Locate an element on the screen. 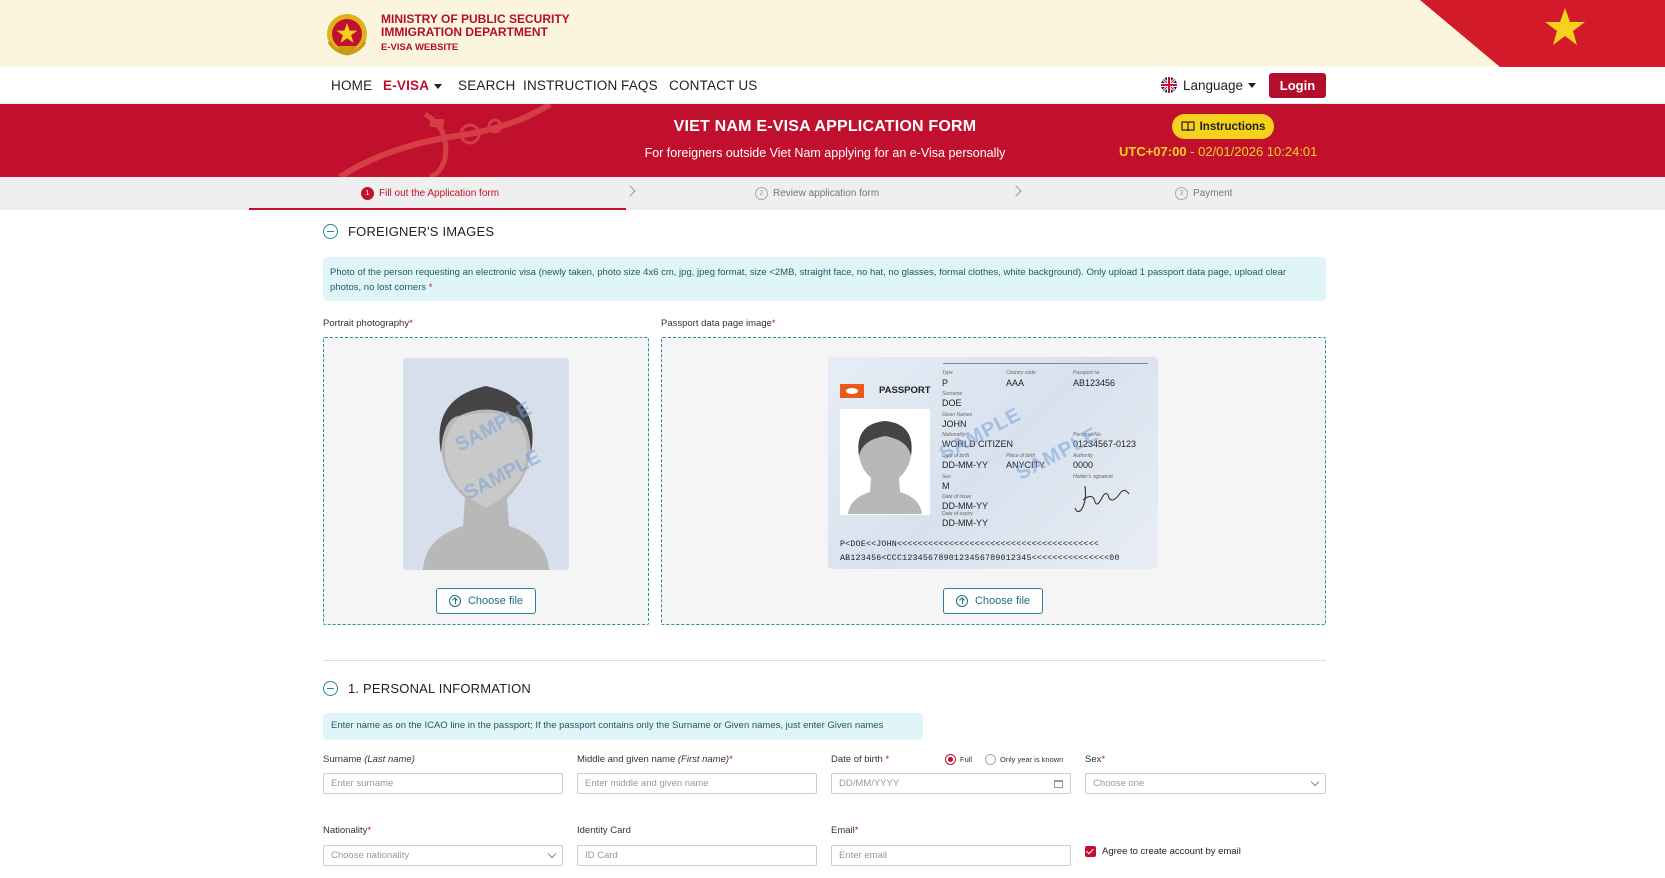 The image size is (1665, 878). given-name-input: Enter middle and given name is located at coordinates (697, 783).